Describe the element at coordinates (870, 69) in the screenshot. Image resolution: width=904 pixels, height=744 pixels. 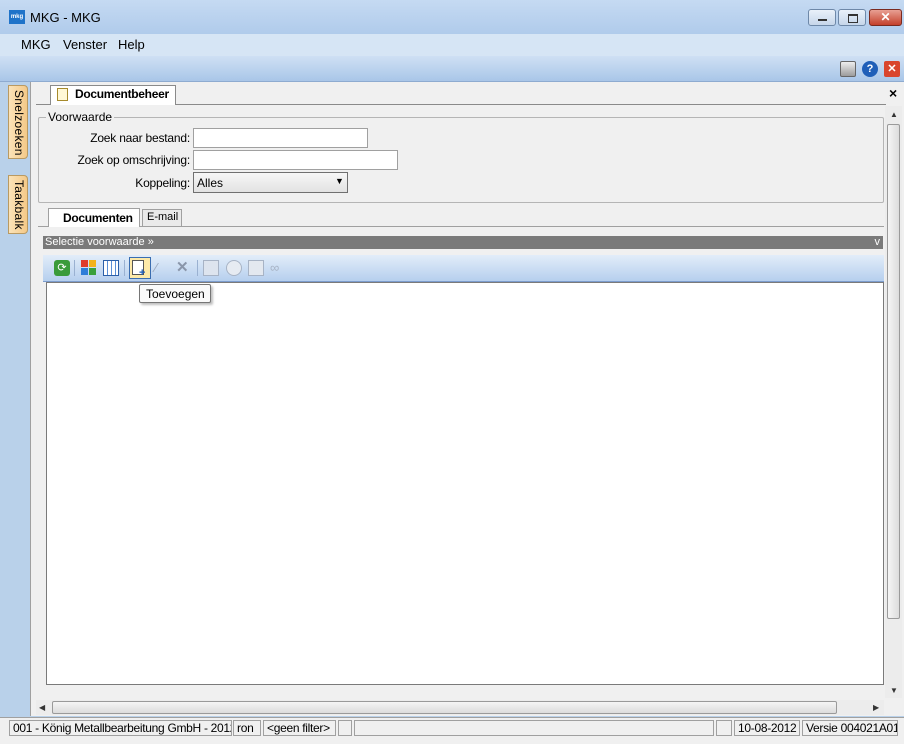
I see `help-icon: ?` at that location.